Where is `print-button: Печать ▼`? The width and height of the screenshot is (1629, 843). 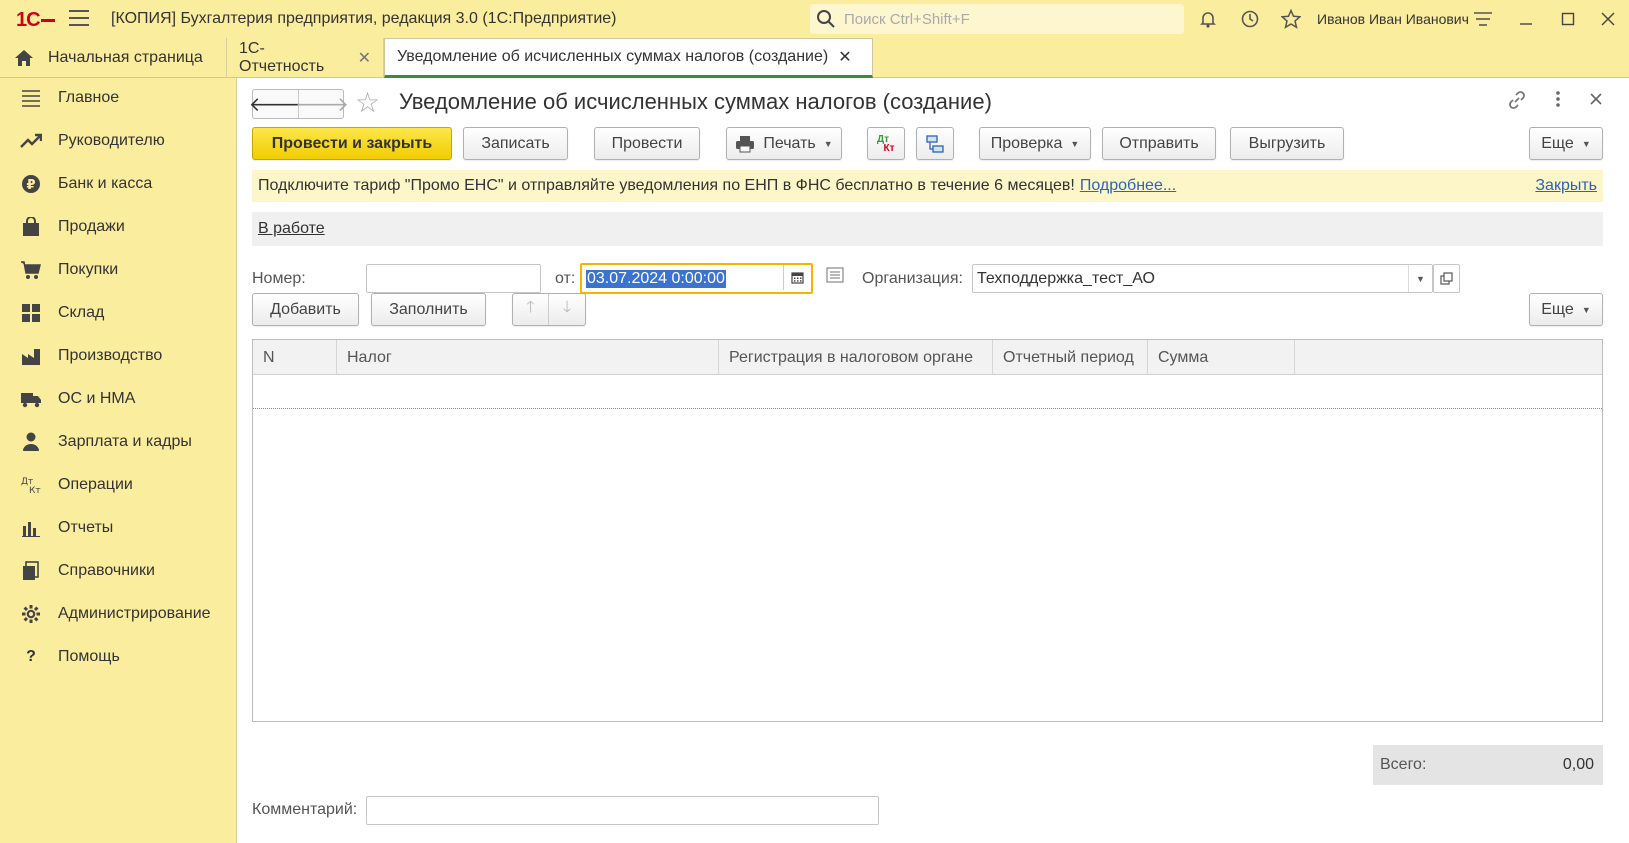 print-button: Печать ▼ is located at coordinates (784, 143).